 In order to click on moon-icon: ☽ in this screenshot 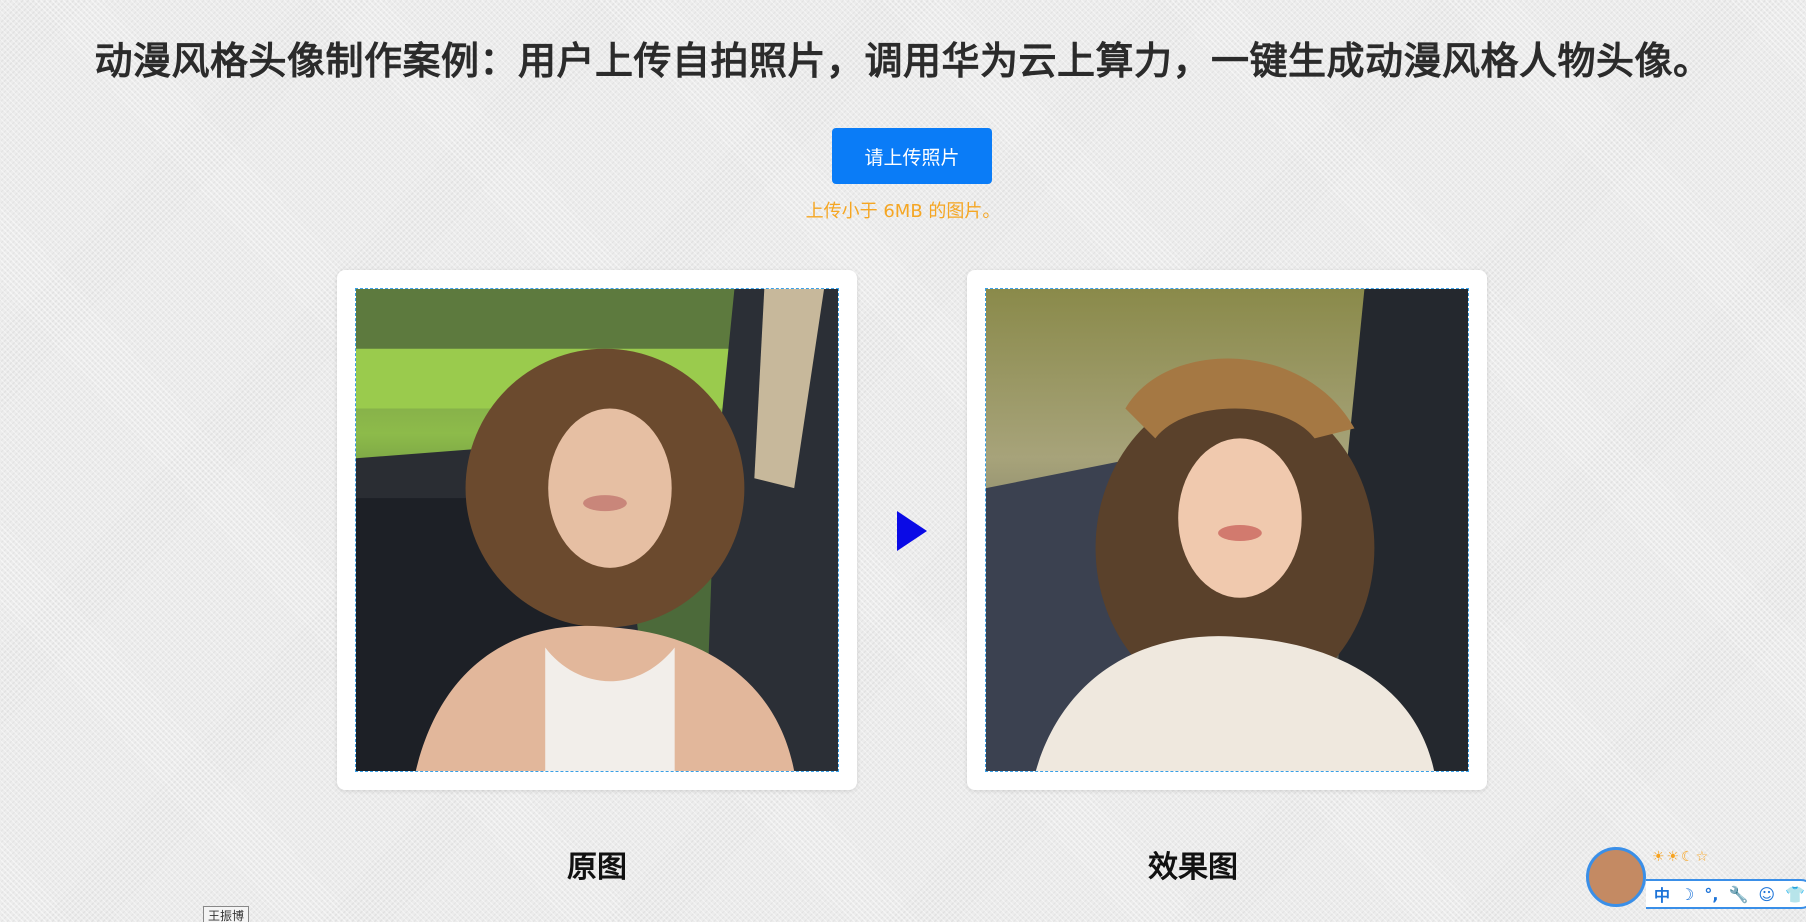, I will do `click(1687, 894)`.